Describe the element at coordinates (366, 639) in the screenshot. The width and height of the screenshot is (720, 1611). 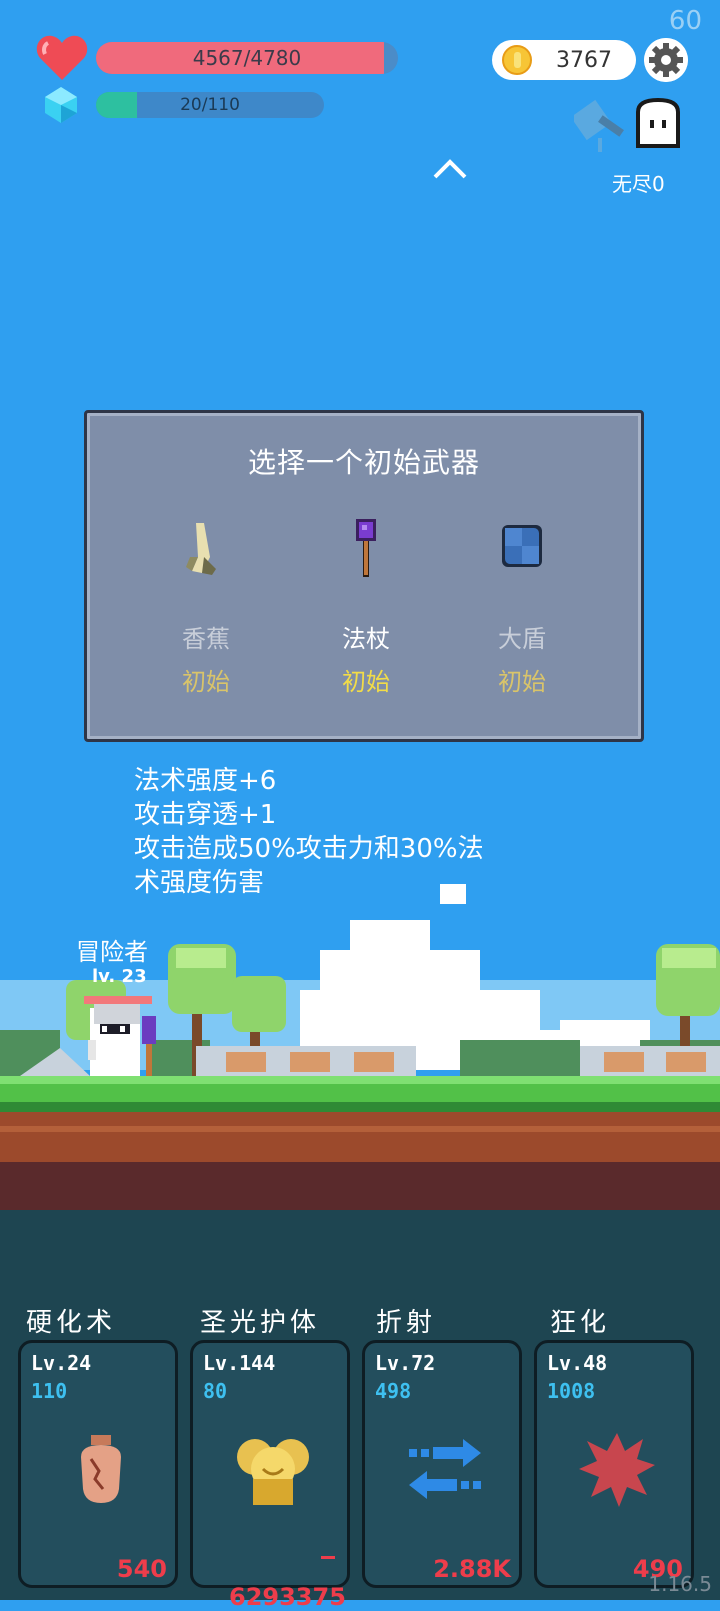
I see `weapon-name: 法杖` at that location.